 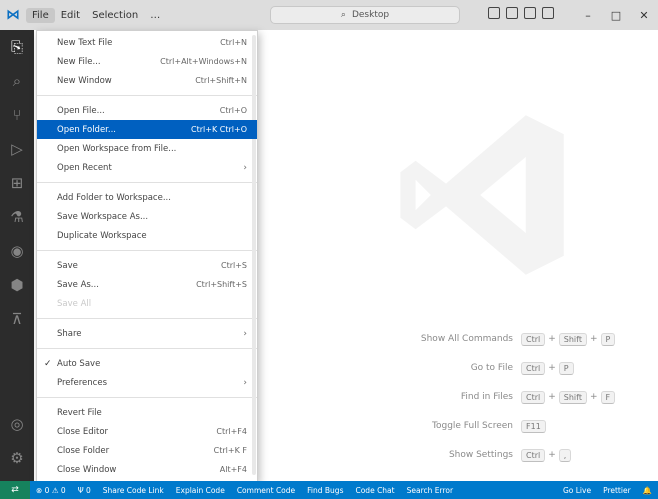 I want to click on chevron-right-icon: ›, so click(x=245, y=167).